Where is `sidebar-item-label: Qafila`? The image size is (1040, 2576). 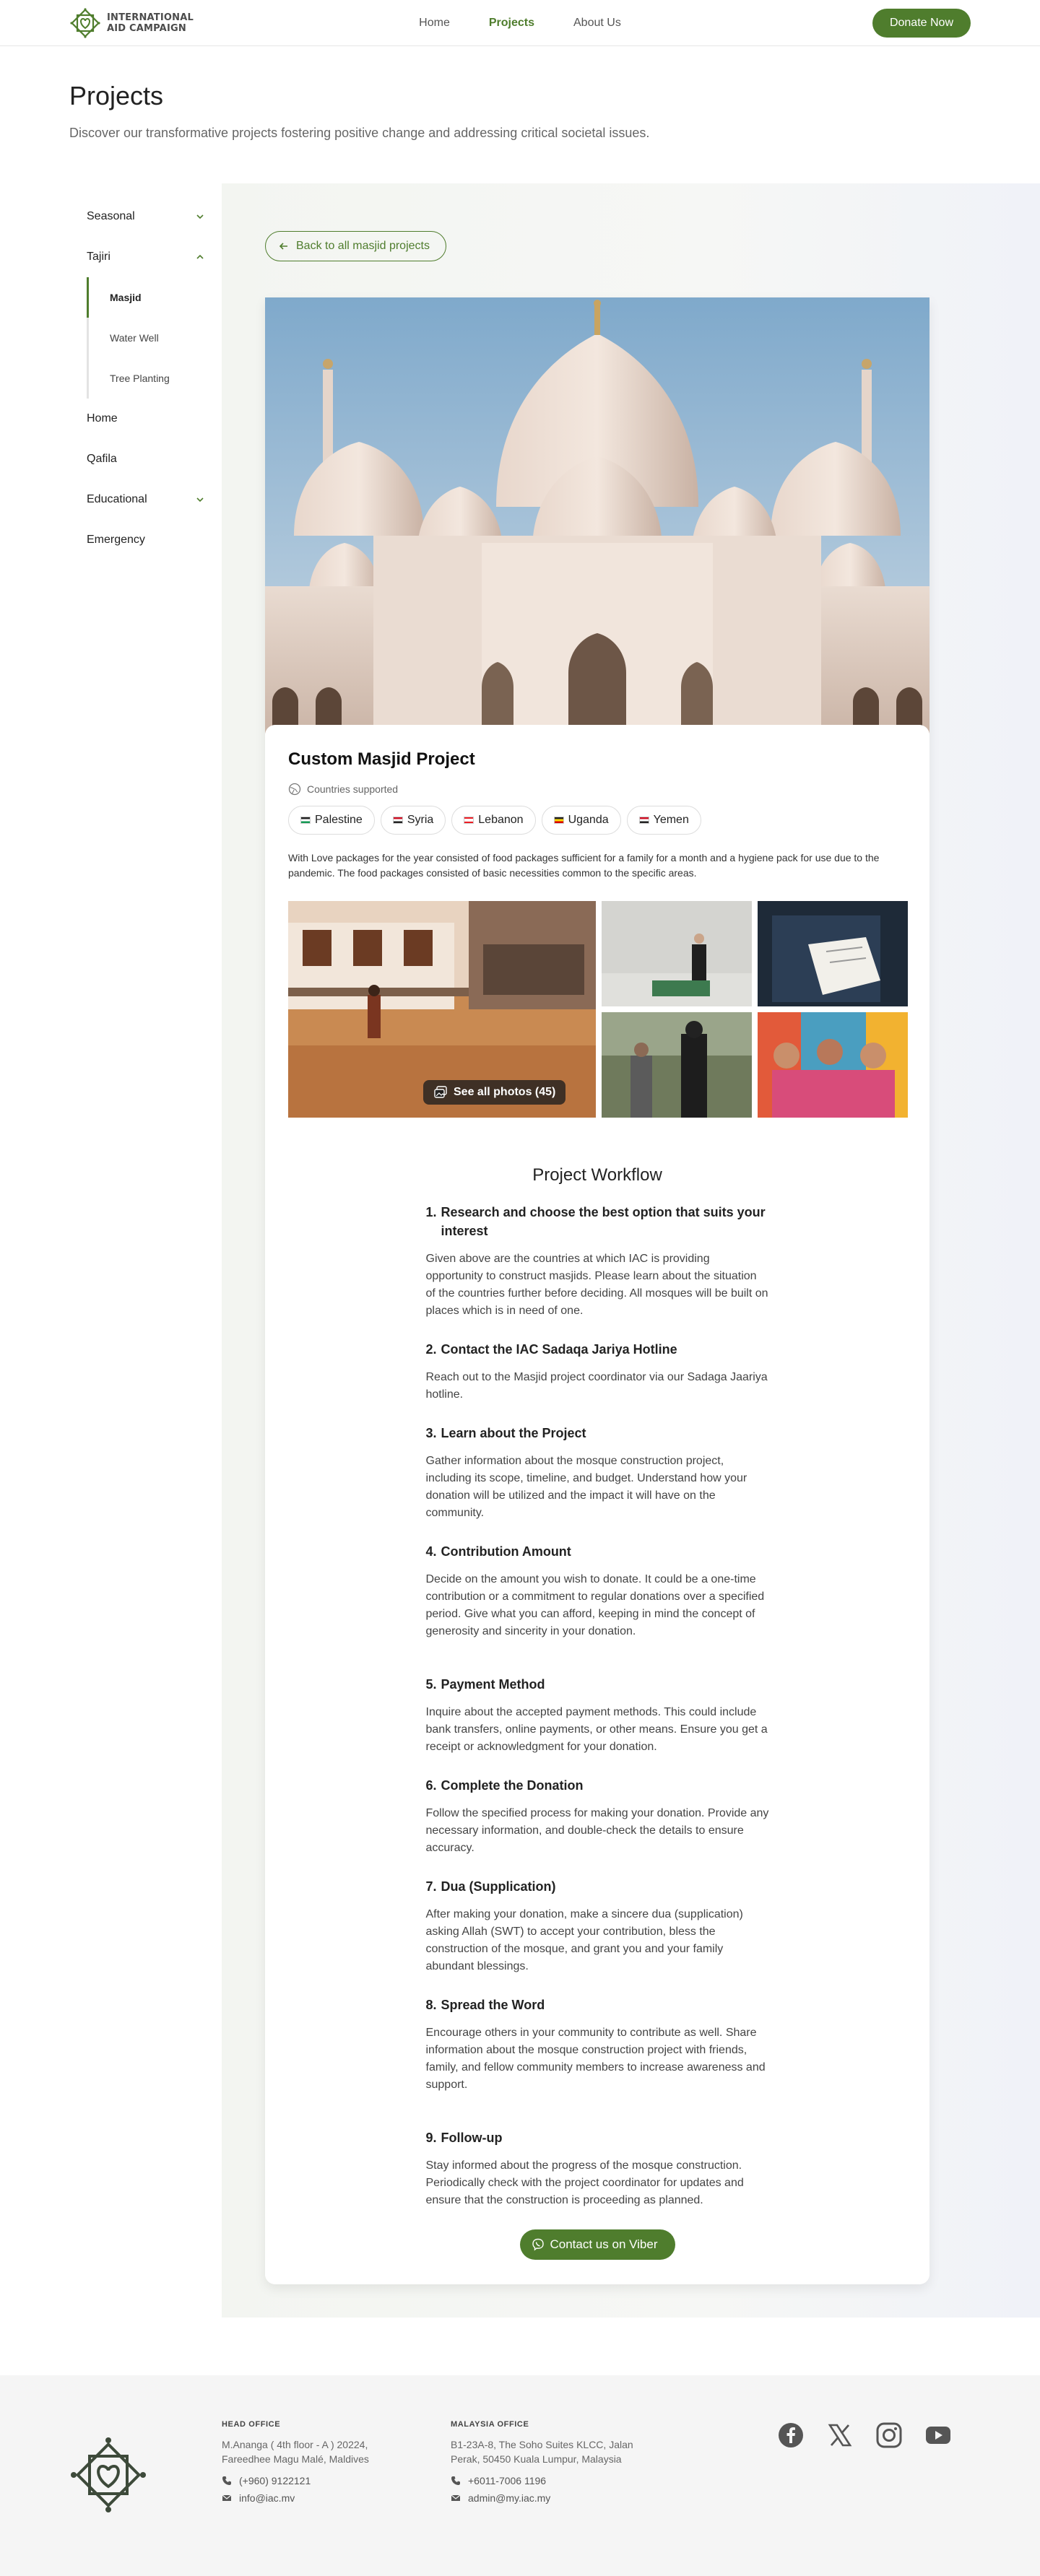 sidebar-item-label: Qafila is located at coordinates (102, 459).